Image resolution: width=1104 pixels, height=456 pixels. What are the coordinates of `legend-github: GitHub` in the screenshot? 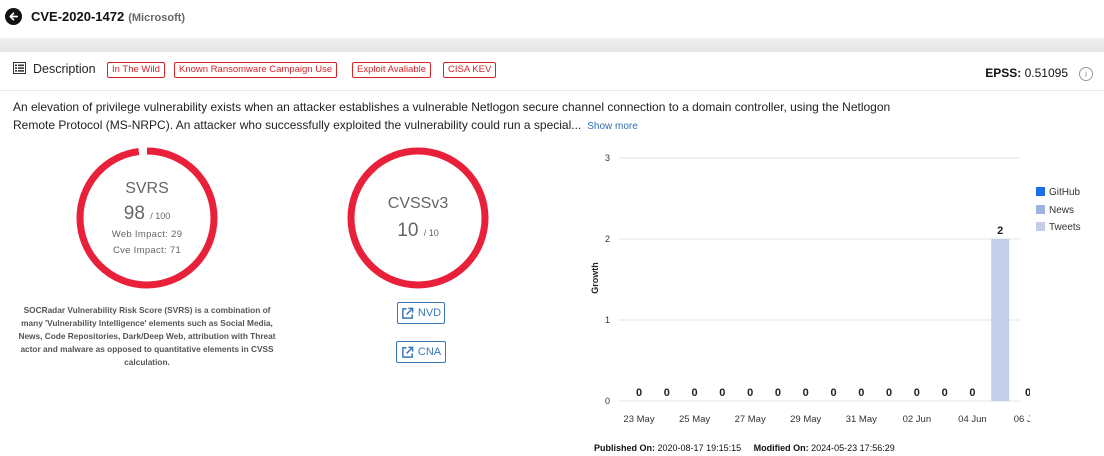 It's located at (1058, 192).